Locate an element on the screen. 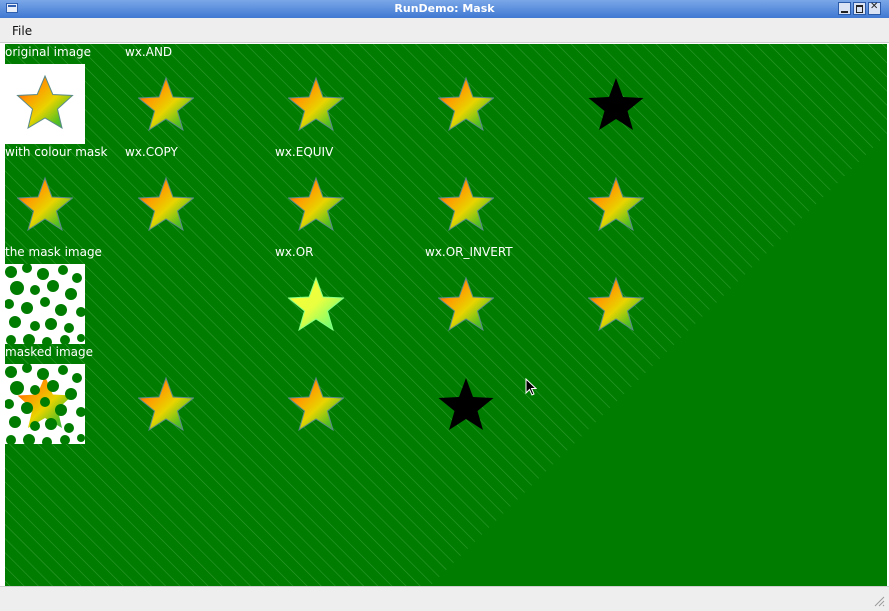 Image resolution: width=889 pixels, height=611 pixels. window-title: RunDemo: Mask is located at coordinates (444, 8).